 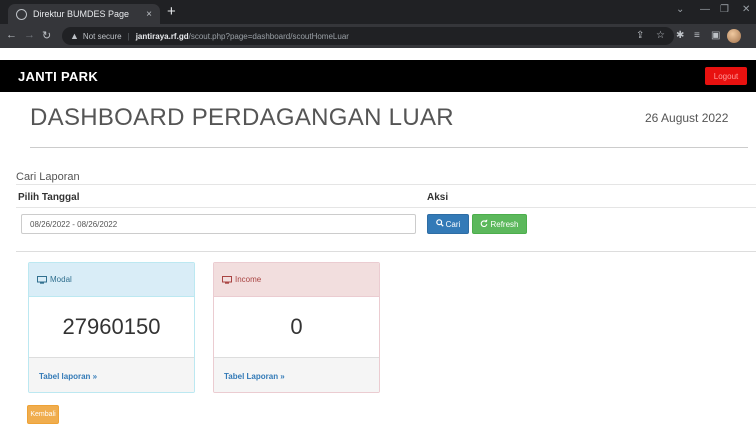 I want to click on refresh-button-label: Refresh, so click(x=504, y=224).